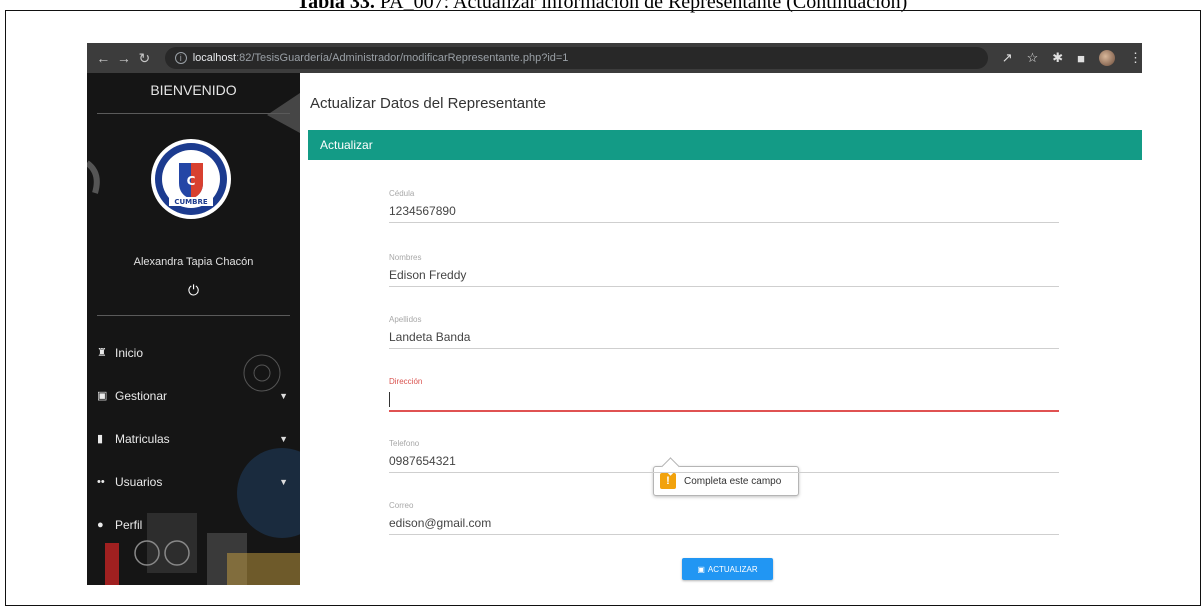 This screenshot has width=1204, height=610. What do you see at coordinates (405, 257) in the screenshot?
I see `field-label: Nombres` at bounding box center [405, 257].